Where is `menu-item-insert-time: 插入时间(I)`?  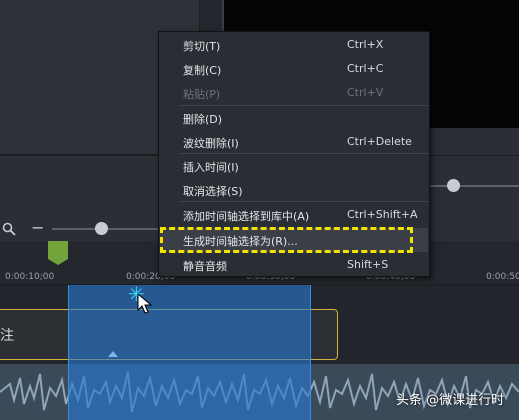 menu-item-insert-time: 插入时间(I) is located at coordinates (211, 167).